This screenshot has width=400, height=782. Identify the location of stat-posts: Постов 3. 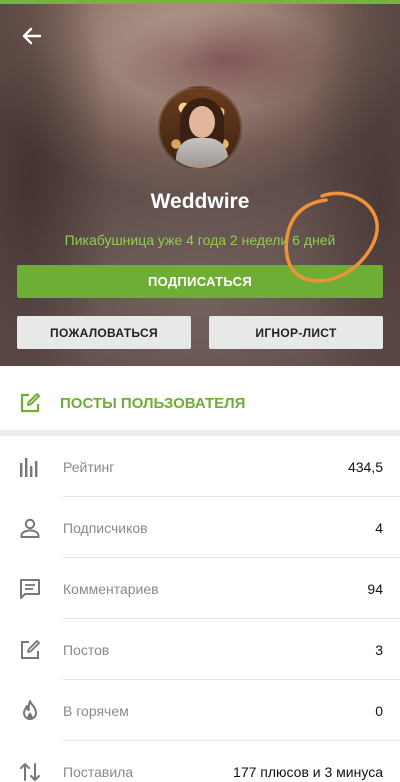
(200, 649).